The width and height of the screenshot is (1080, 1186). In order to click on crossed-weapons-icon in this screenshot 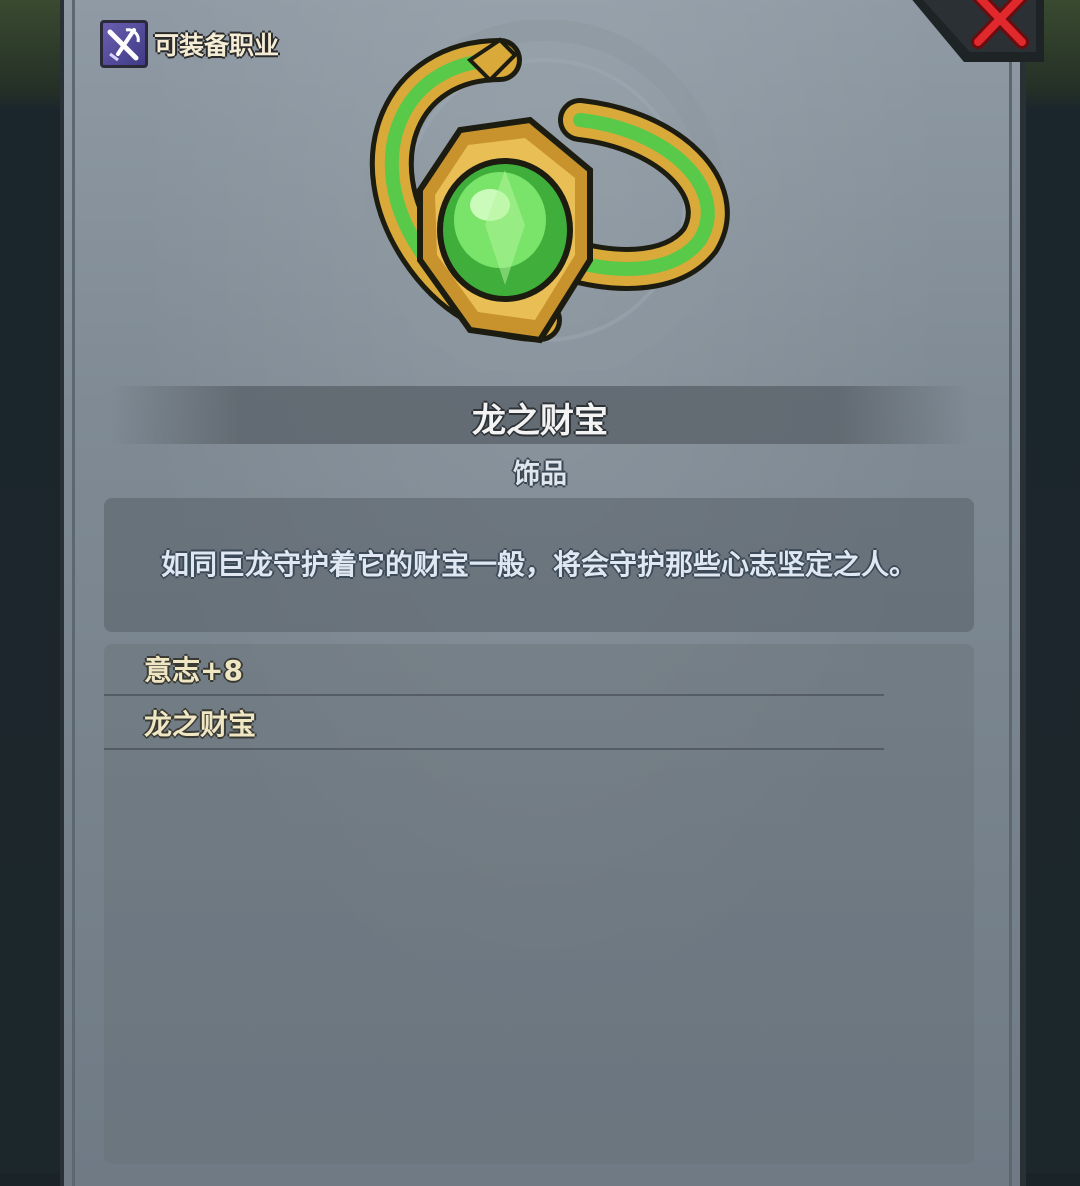, I will do `click(124, 44)`.